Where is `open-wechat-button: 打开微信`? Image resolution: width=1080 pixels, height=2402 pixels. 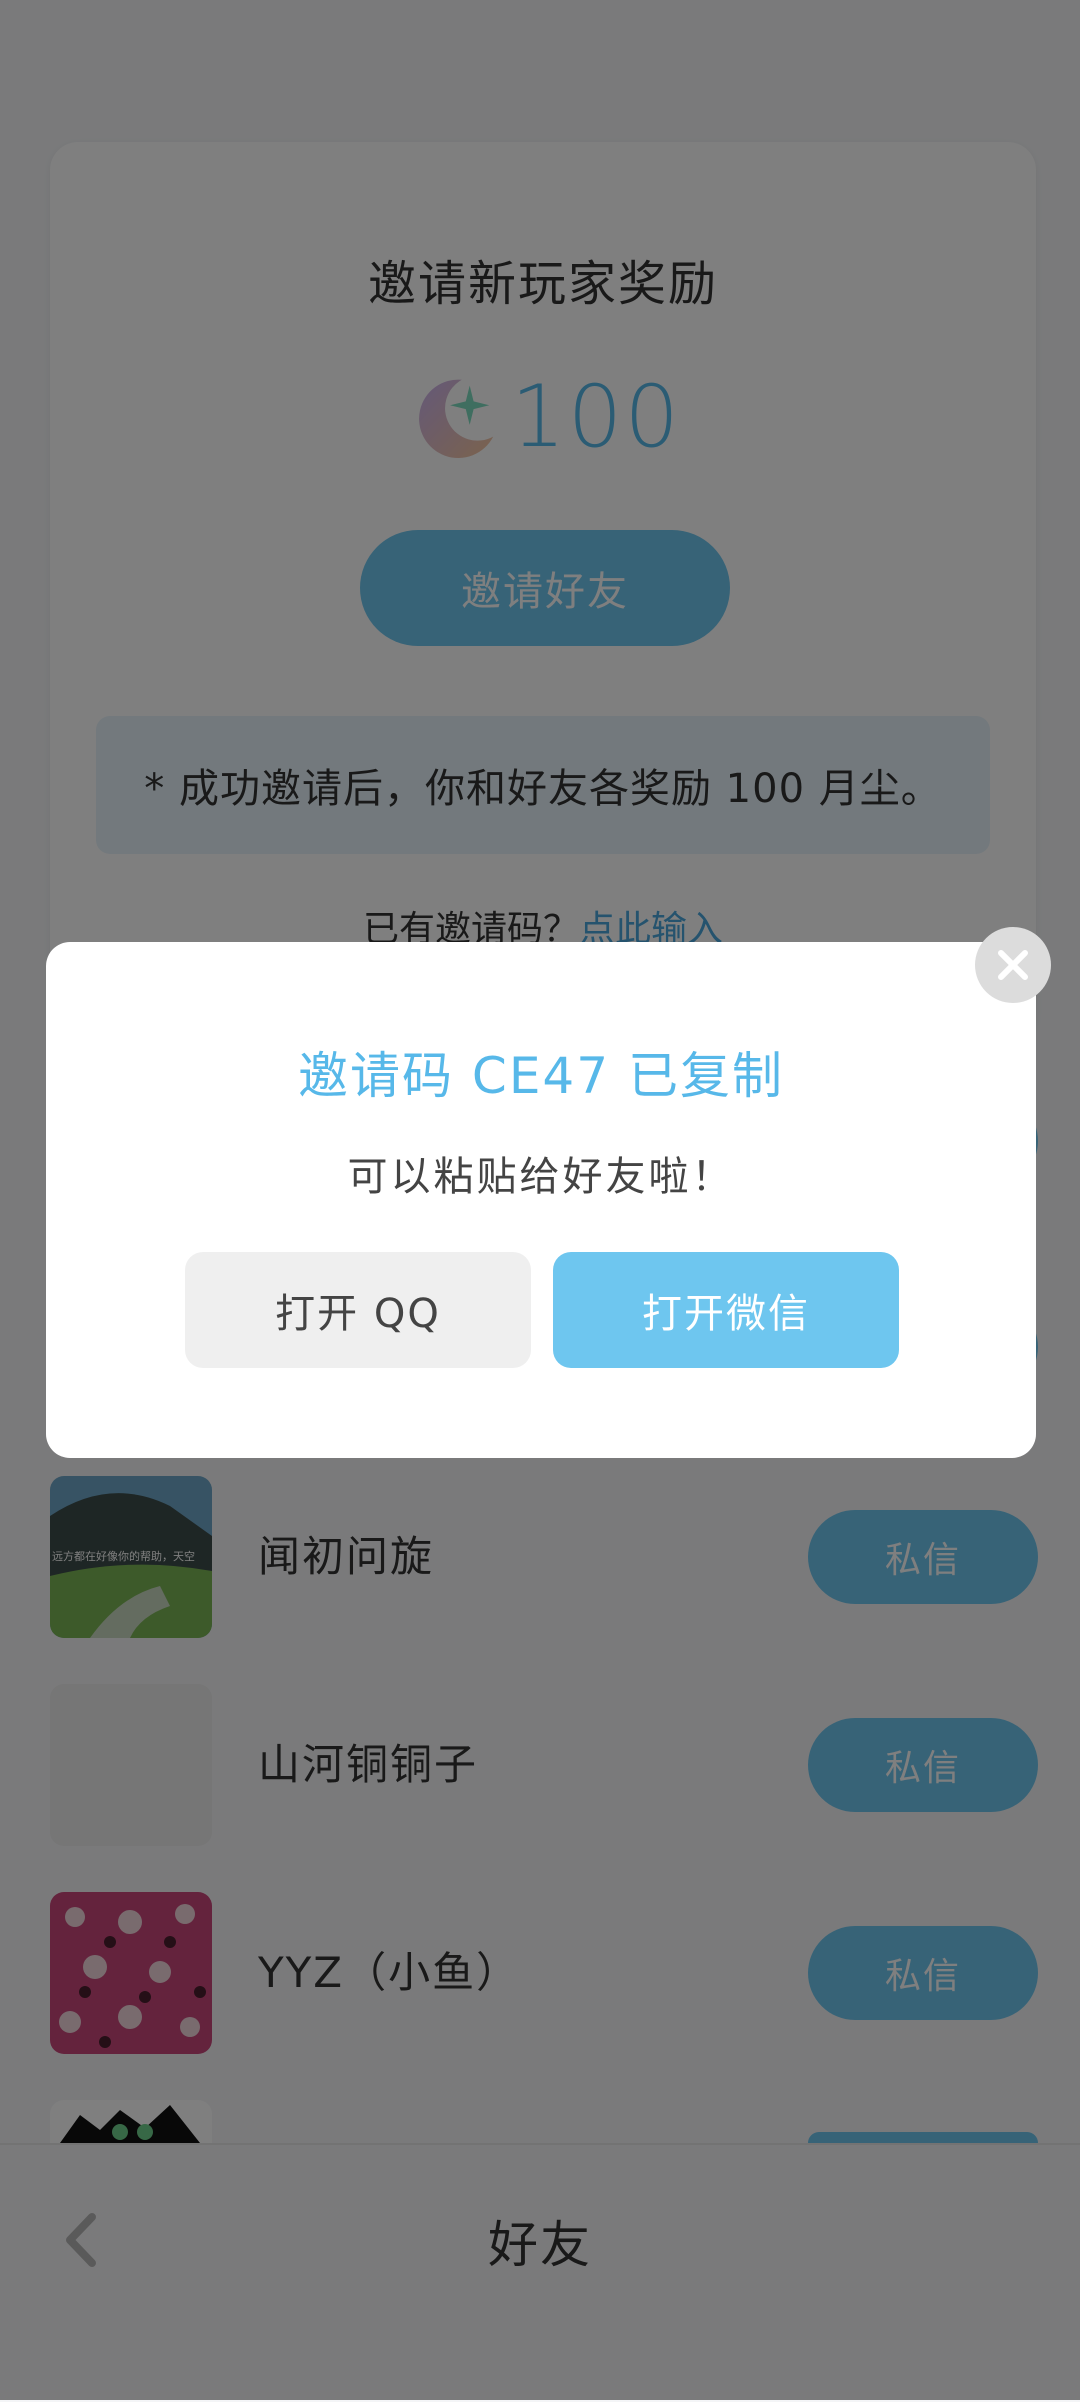
open-wechat-button: 打开微信 is located at coordinates (726, 1310).